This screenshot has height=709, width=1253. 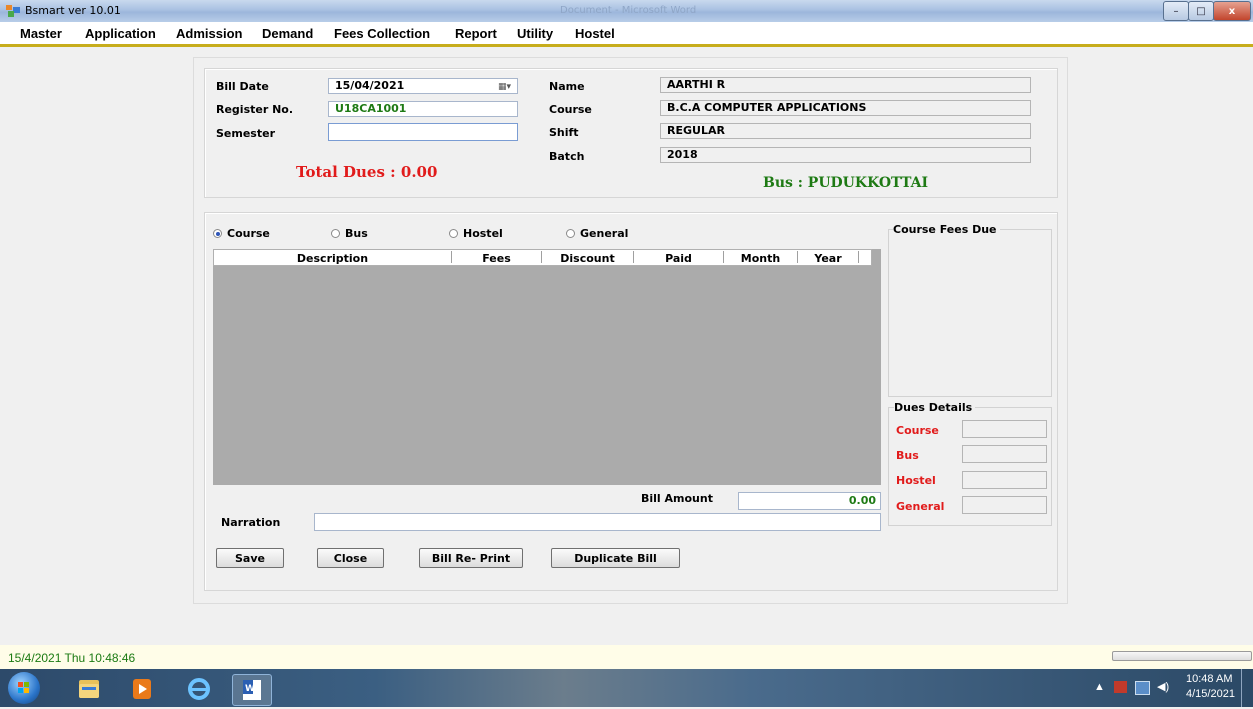 I want to click on minimize-button: –, so click(x=1176, y=11).